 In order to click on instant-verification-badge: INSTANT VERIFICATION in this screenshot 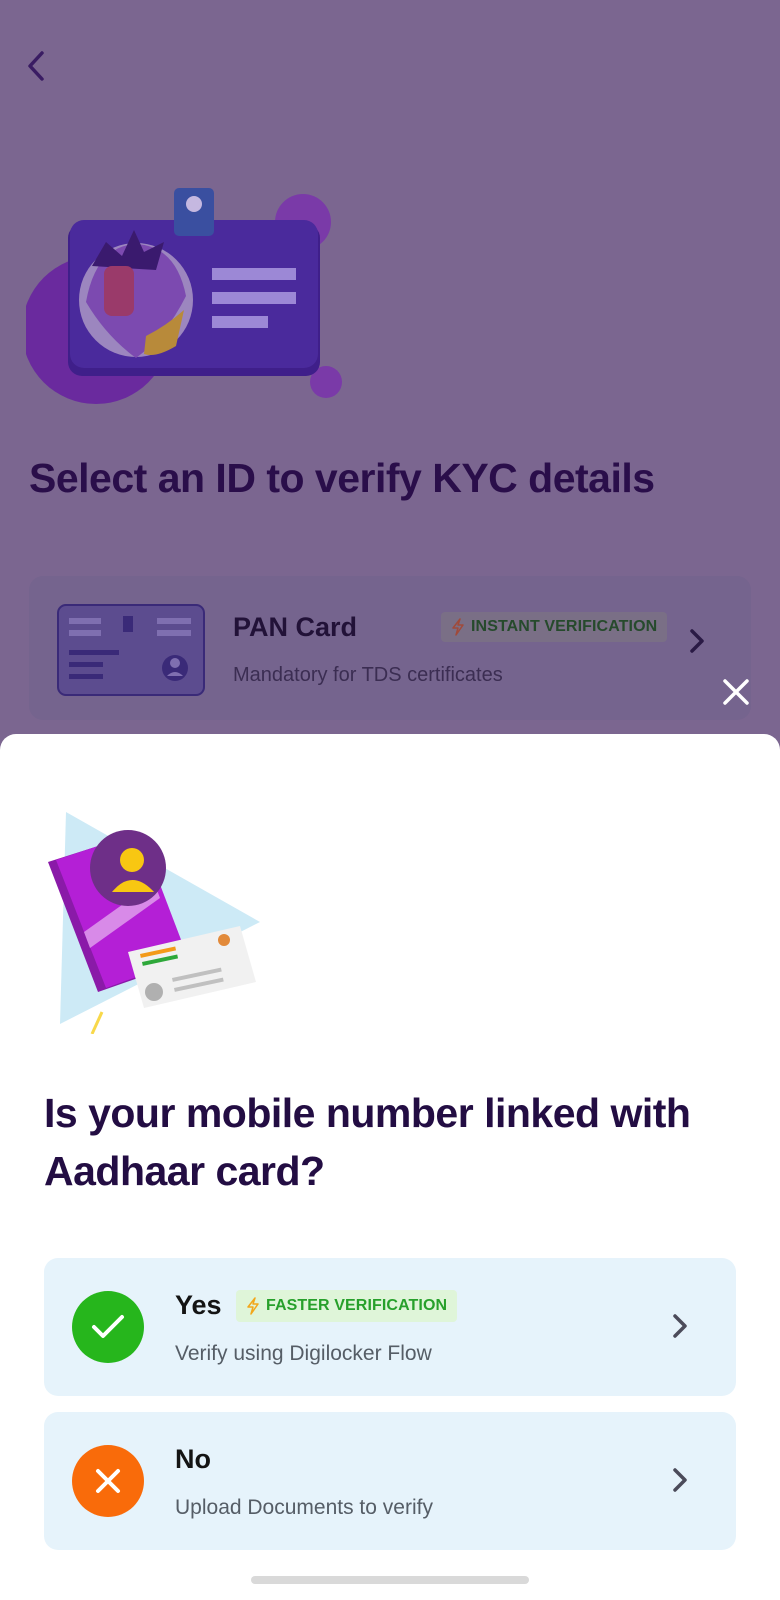, I will do `click(554, 627)`.